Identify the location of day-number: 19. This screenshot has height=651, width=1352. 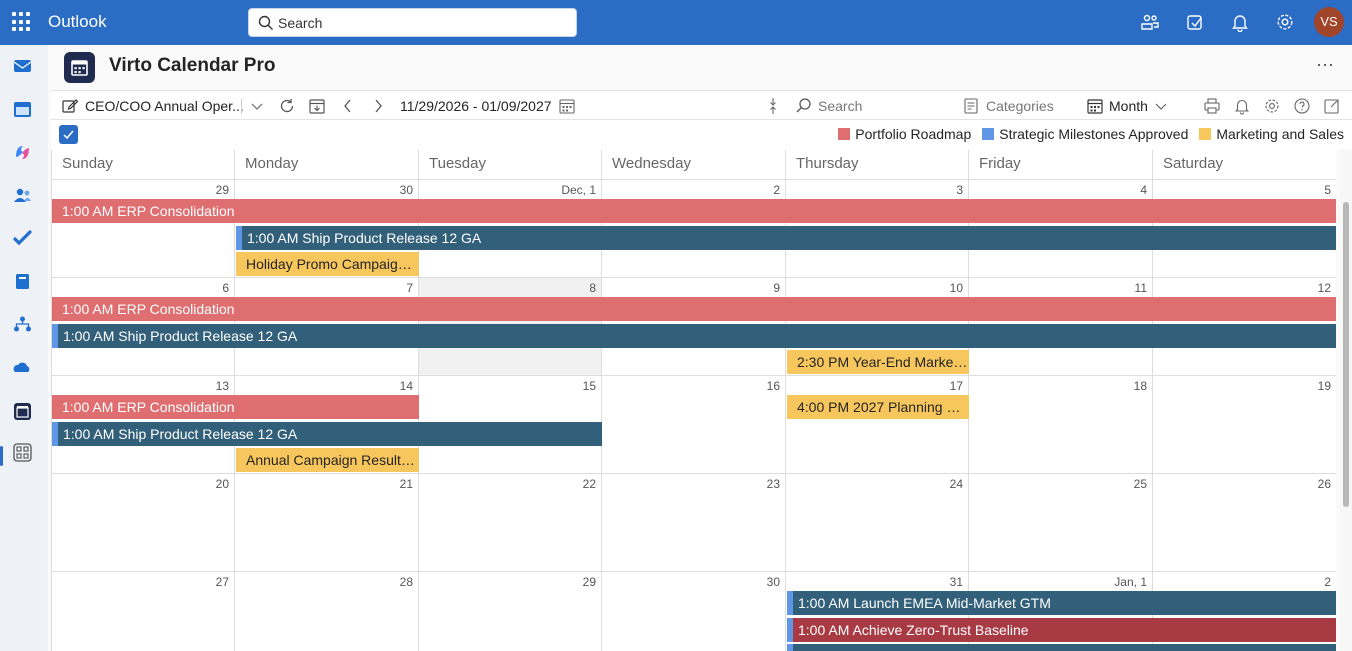
(1324, 386).